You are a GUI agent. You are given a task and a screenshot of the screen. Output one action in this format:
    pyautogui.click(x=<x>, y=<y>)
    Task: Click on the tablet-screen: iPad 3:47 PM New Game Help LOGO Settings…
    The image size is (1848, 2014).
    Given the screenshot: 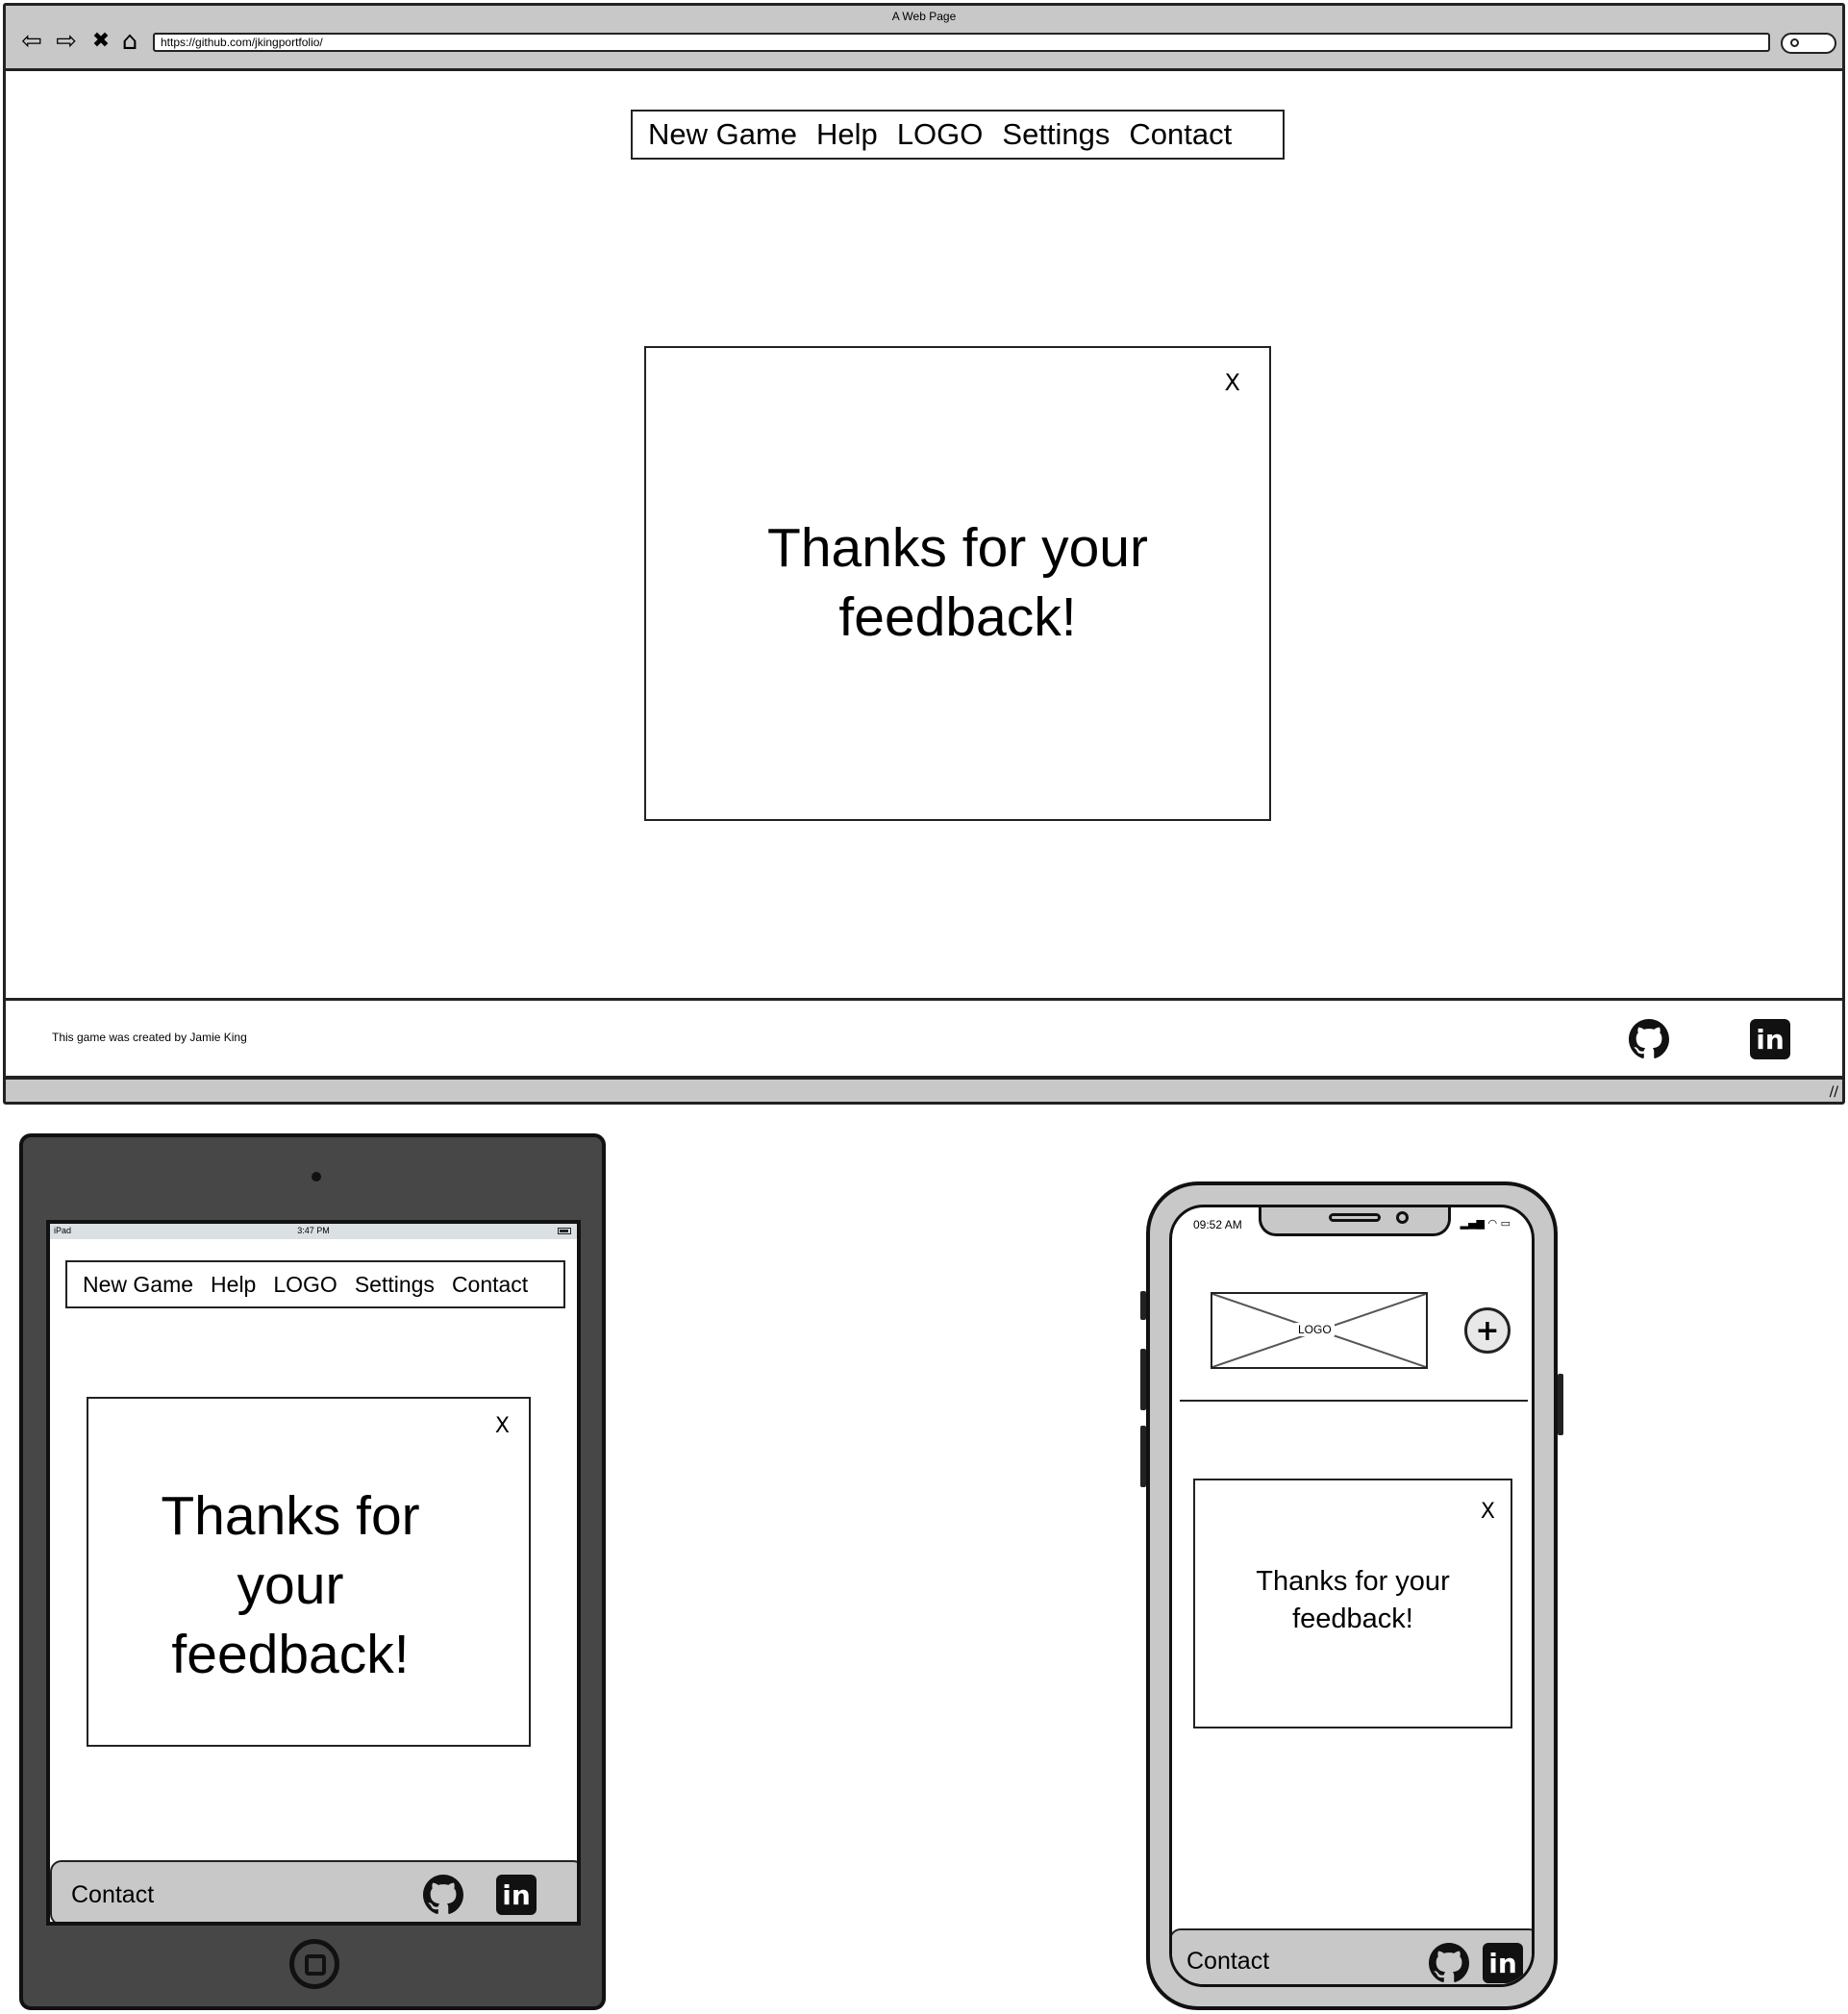 What is the action you would take?
    pyautogui.click(x=313, y=1573)
    